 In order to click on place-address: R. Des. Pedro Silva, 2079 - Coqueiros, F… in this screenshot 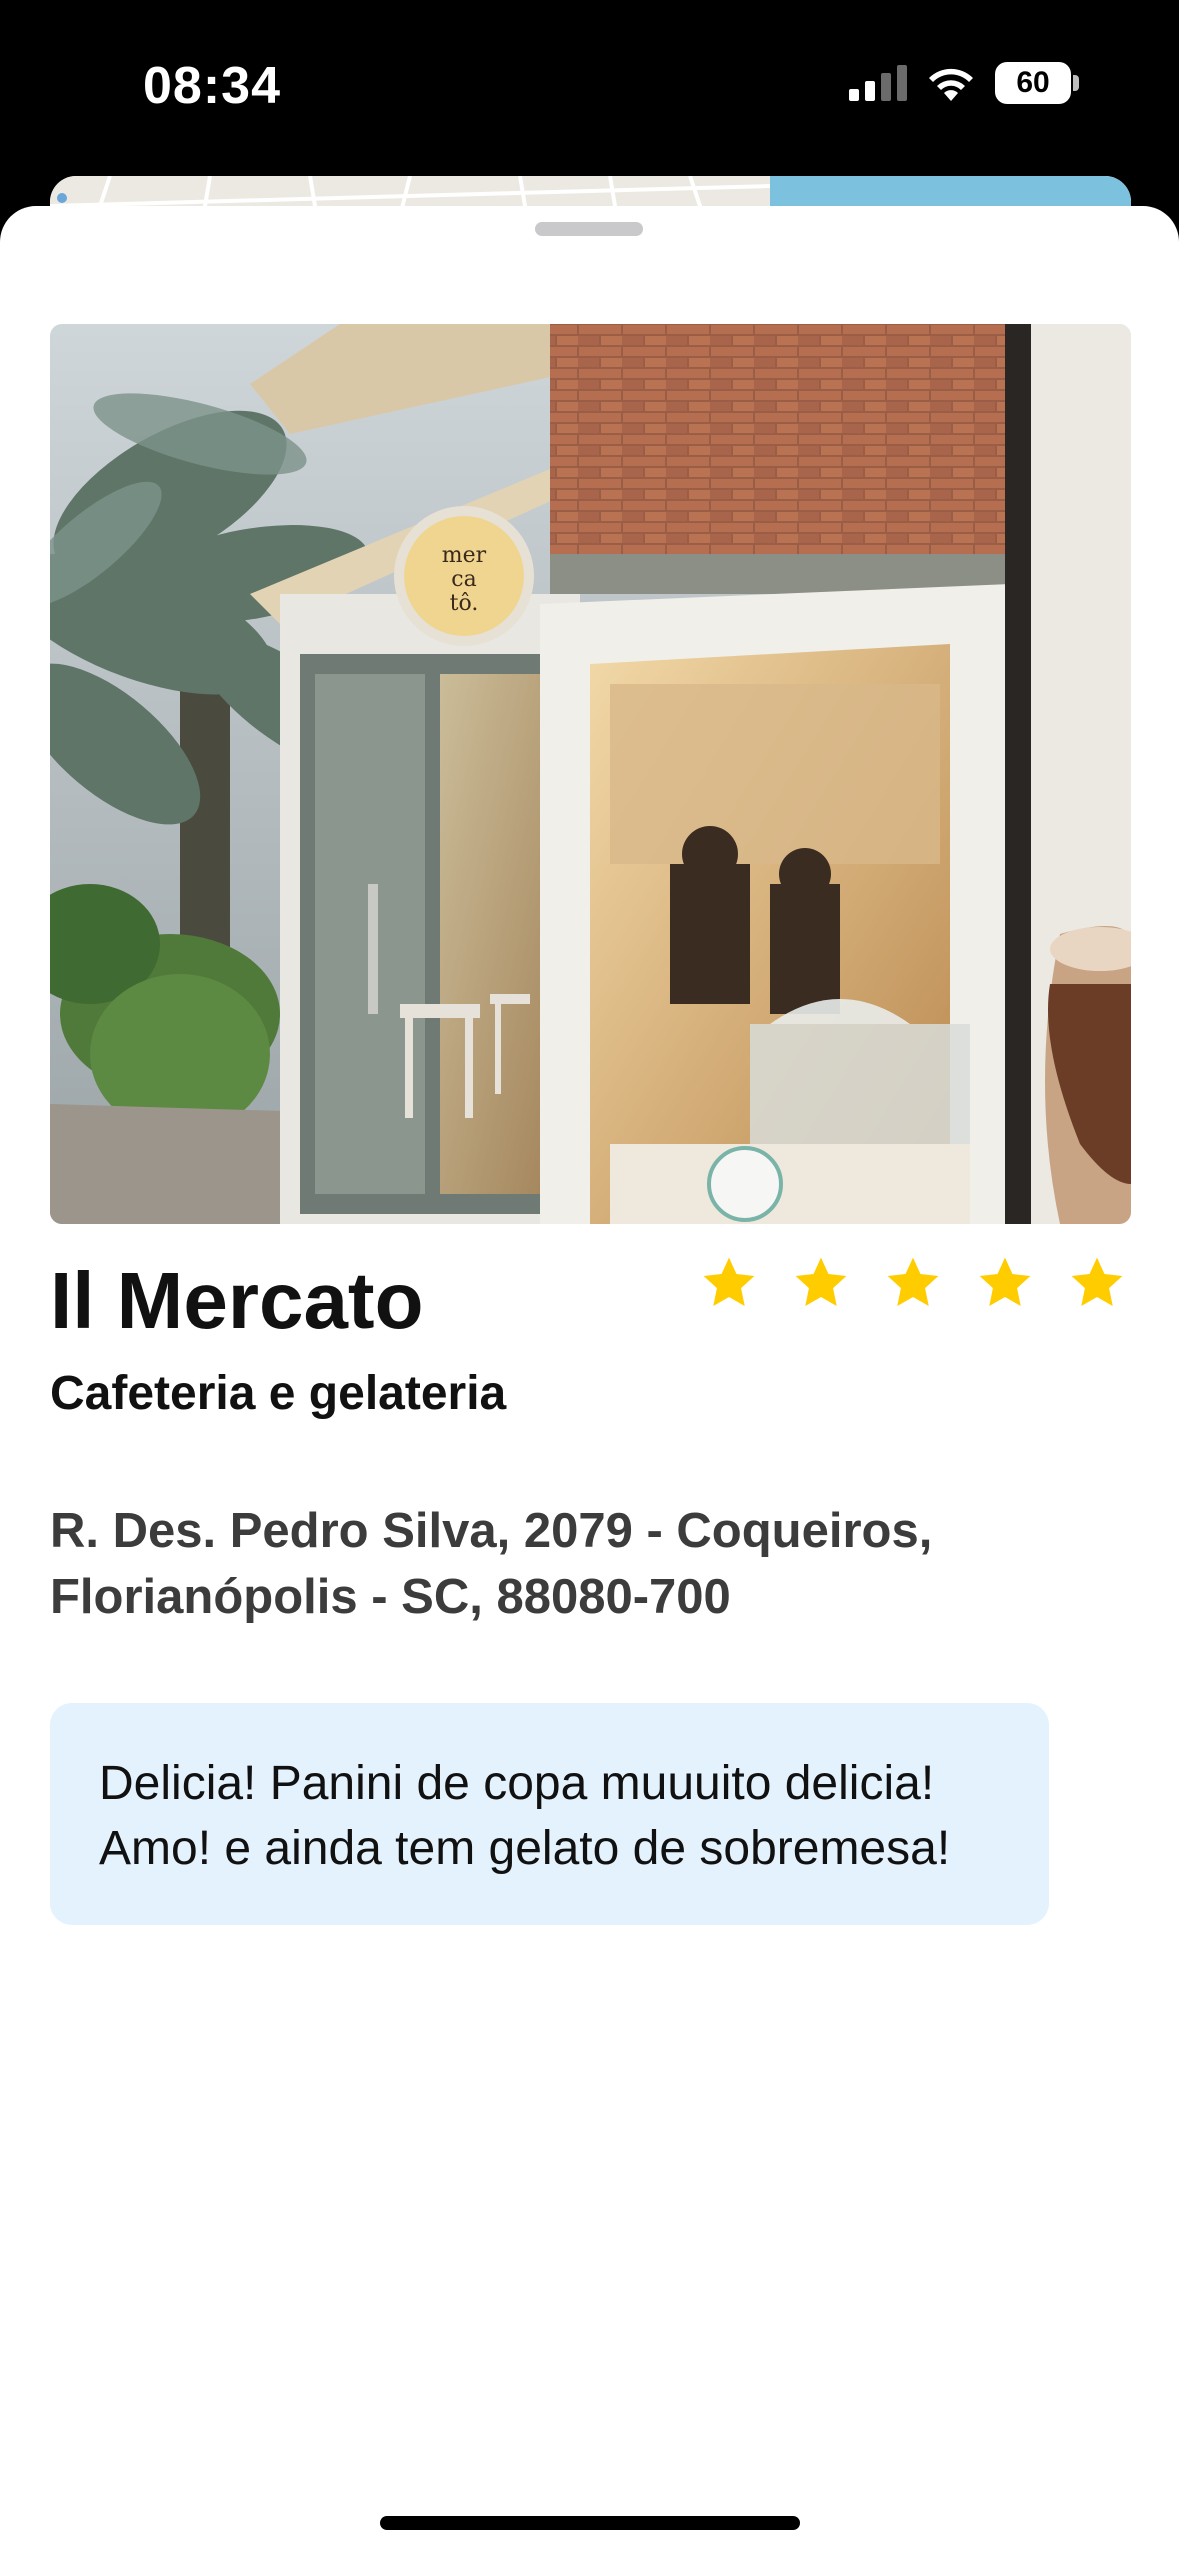, I will do `click(580, 1564)`.